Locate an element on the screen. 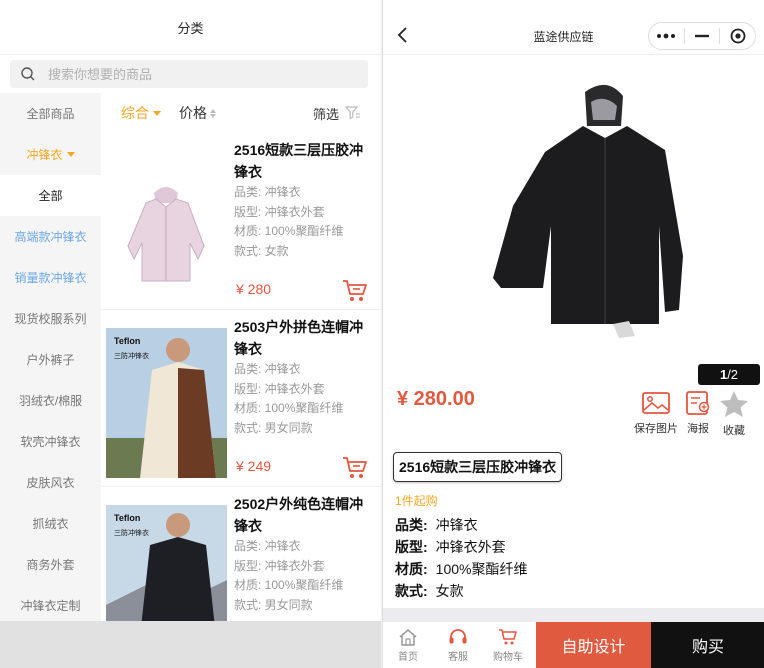 The height and width of the screenshot is (668, 764). sidebar-item-all: 全部 is located at coordinates (50, 195).